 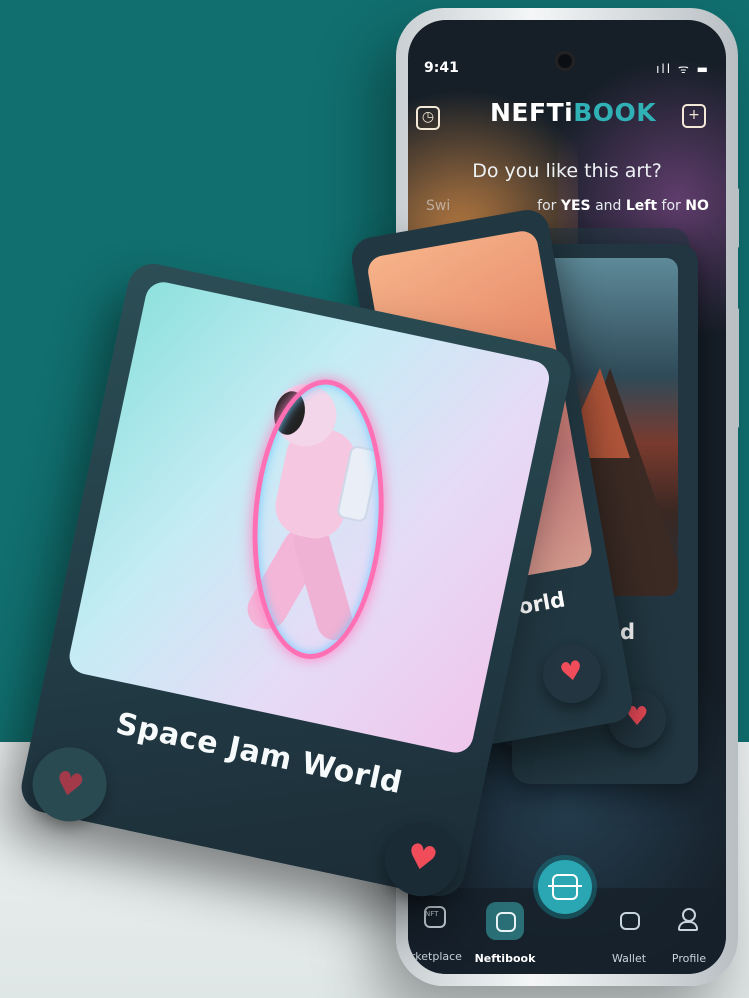 I want to click on user-icon, so click(x=689, y=915).